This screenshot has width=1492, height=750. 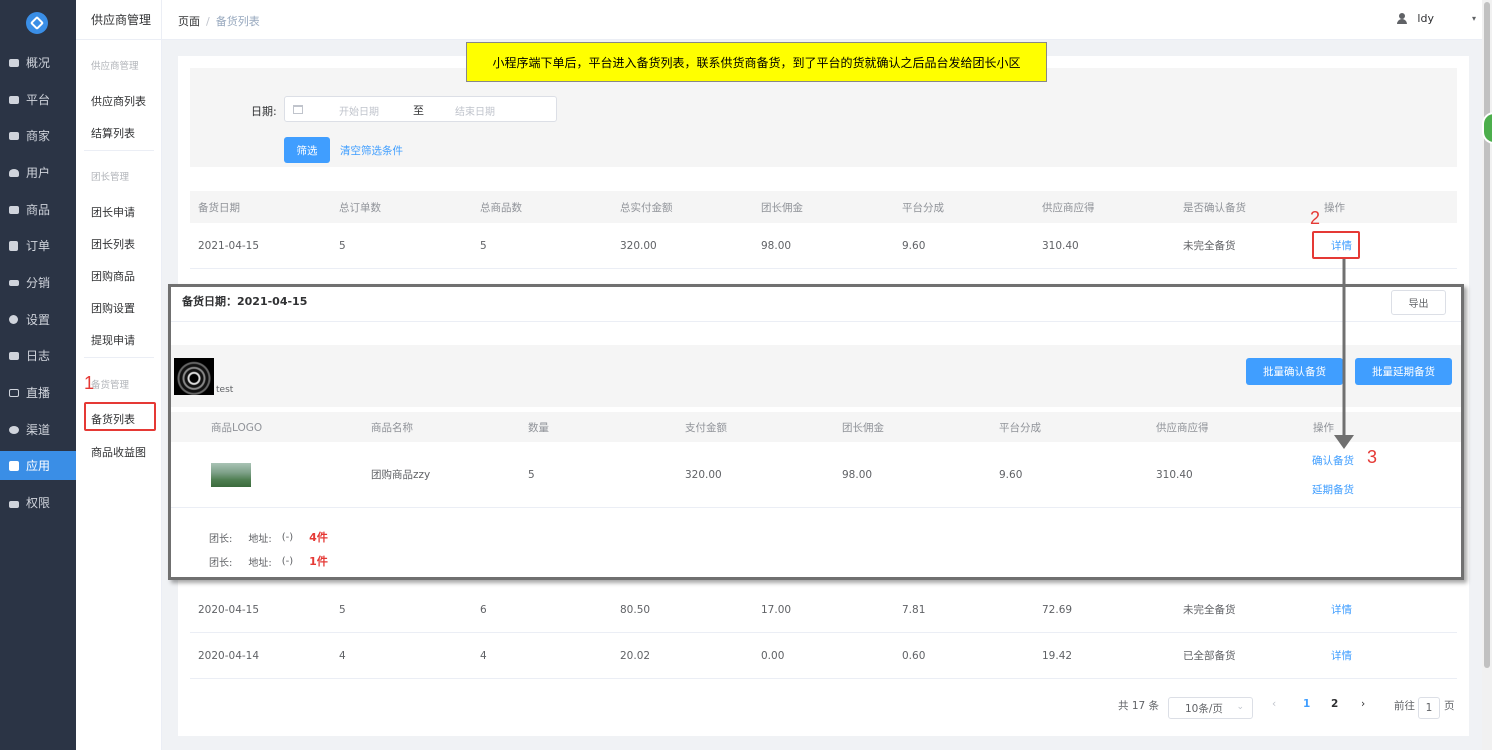 What do you see at coordinates (13, 393) in the screenshot?
I see `live-icon` at bounding box center [13, 393].